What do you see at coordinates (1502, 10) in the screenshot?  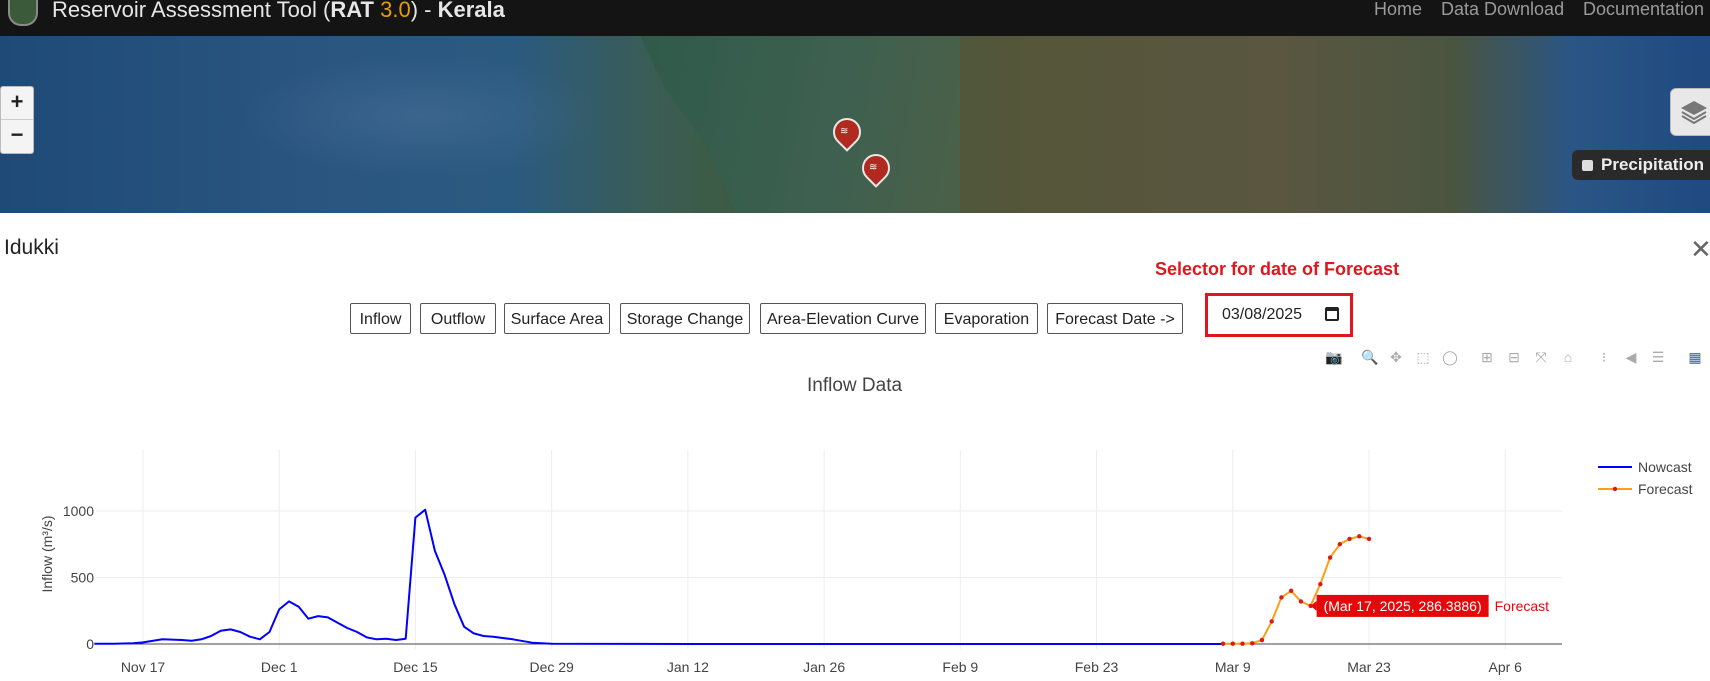 I see `nav-data-download: Data Download` at bounding box center [1502, 10].